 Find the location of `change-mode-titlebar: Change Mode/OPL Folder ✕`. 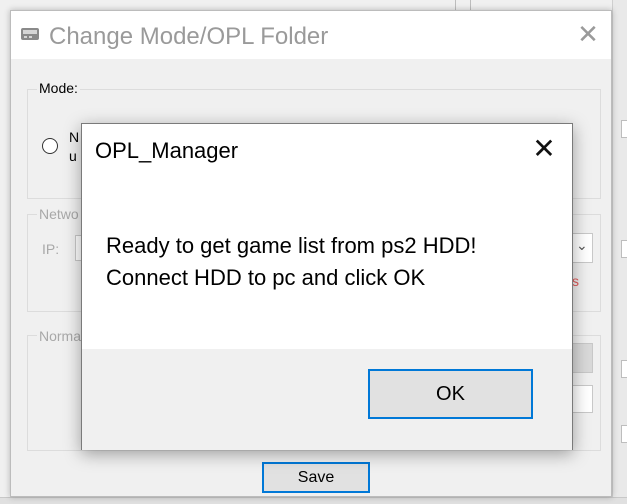

change-mode-titlebar: Change Mode/OPL Folder ✕ is located at coordinates (311, 35).